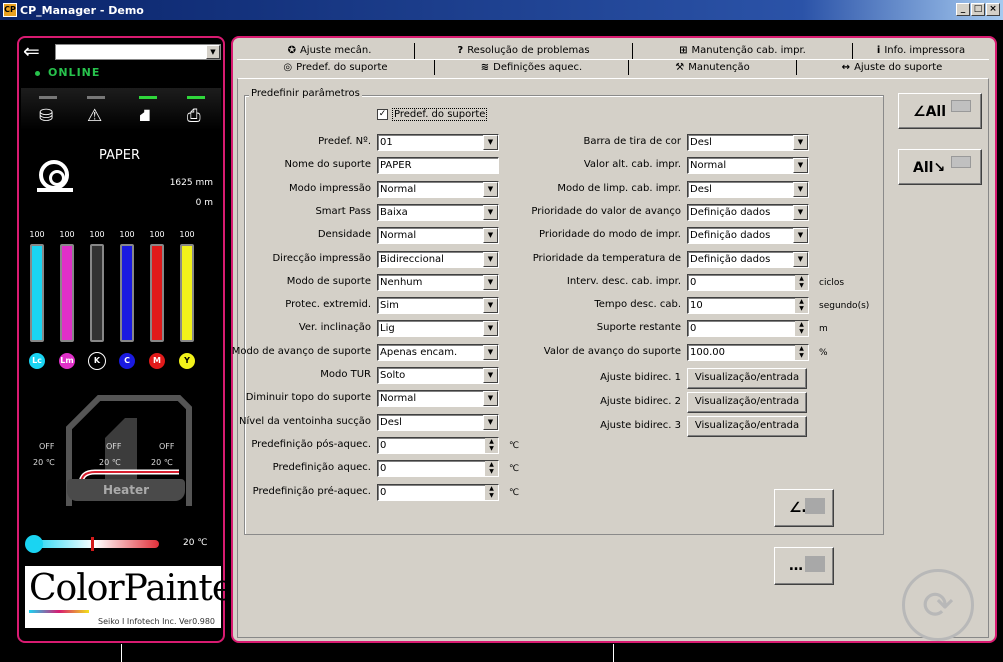 The height and width of the screenshot is (662, 1003). Describe the element at coordinates (438, 306) in the screenshot. I see `dropdown-field: Sim ▼` at that location.